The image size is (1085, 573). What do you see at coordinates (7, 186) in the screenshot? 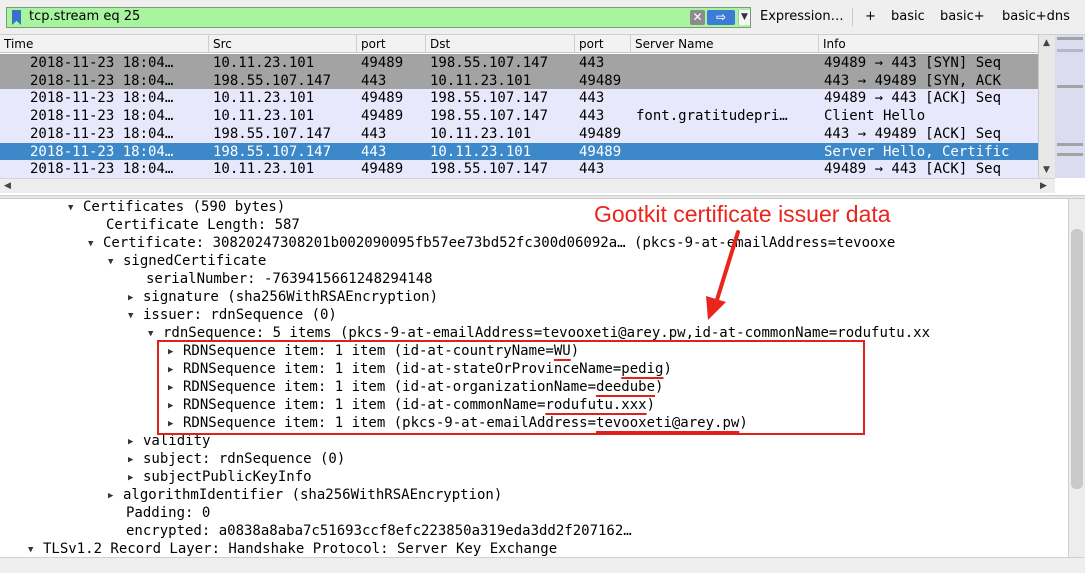
I see `scroll-left-icon: ◀` at bounding box center [7, 186].